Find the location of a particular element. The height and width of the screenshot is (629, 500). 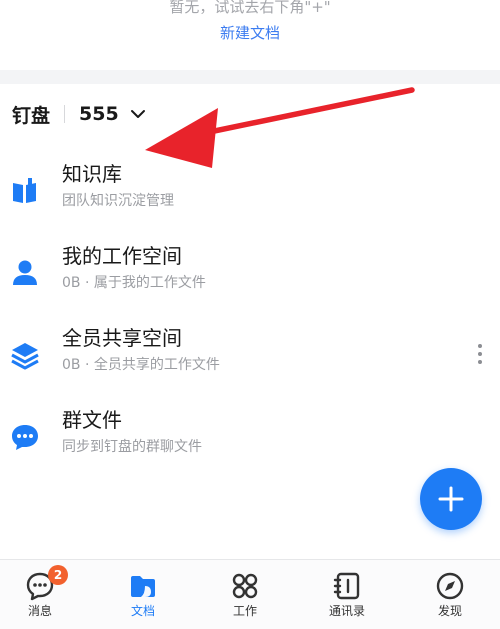

tab-documents: 文档 is located at coordinates (143, 594).